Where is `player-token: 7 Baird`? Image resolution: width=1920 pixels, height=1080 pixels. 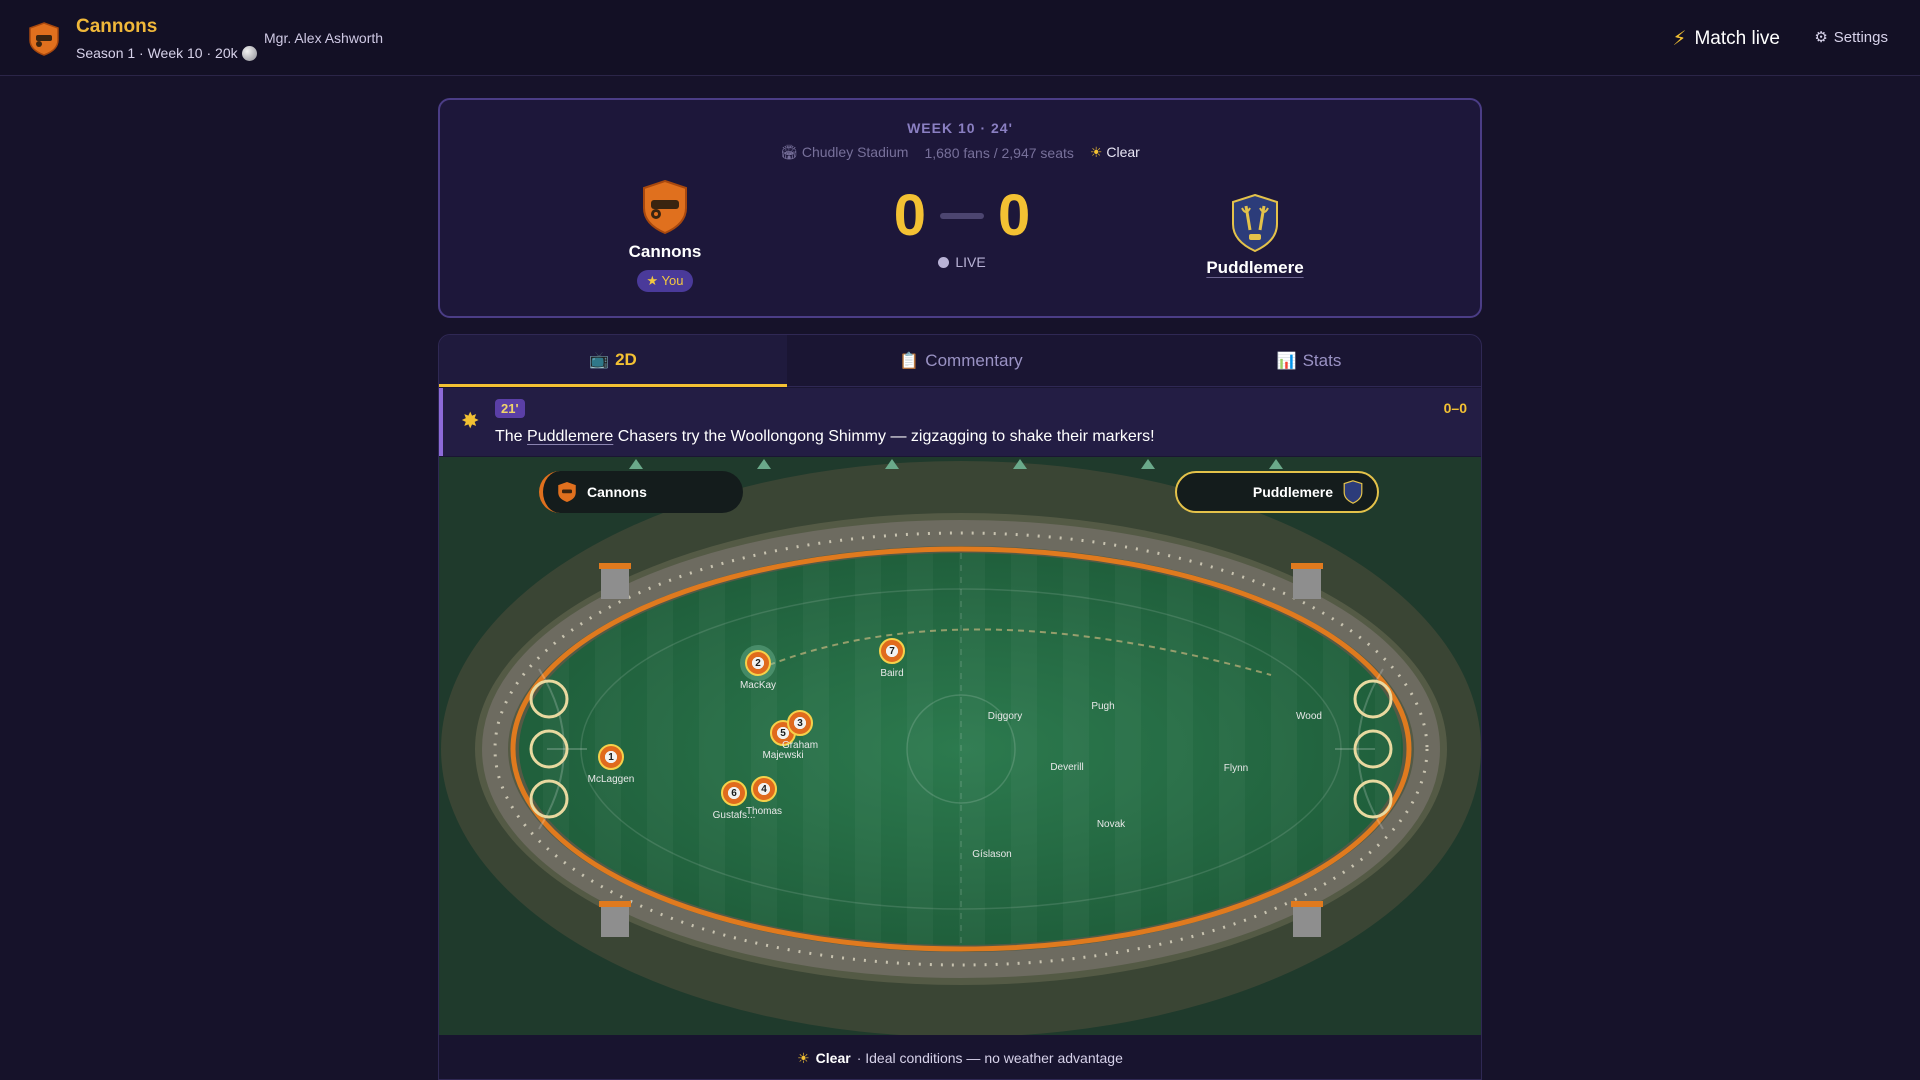 player-token: 7 Baird is located at coordinates (892, 658).